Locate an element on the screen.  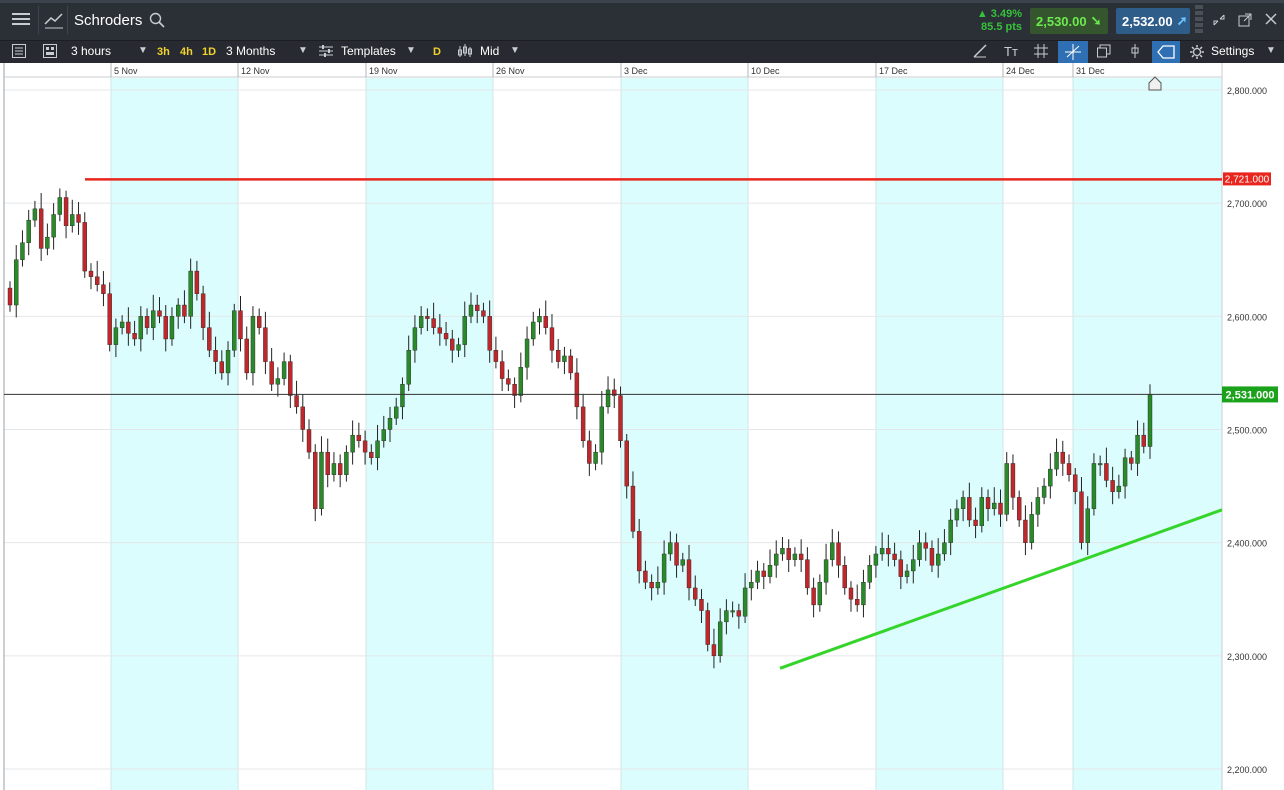
buy-price: 2,532.00 is located at coordinates (1147, 21).